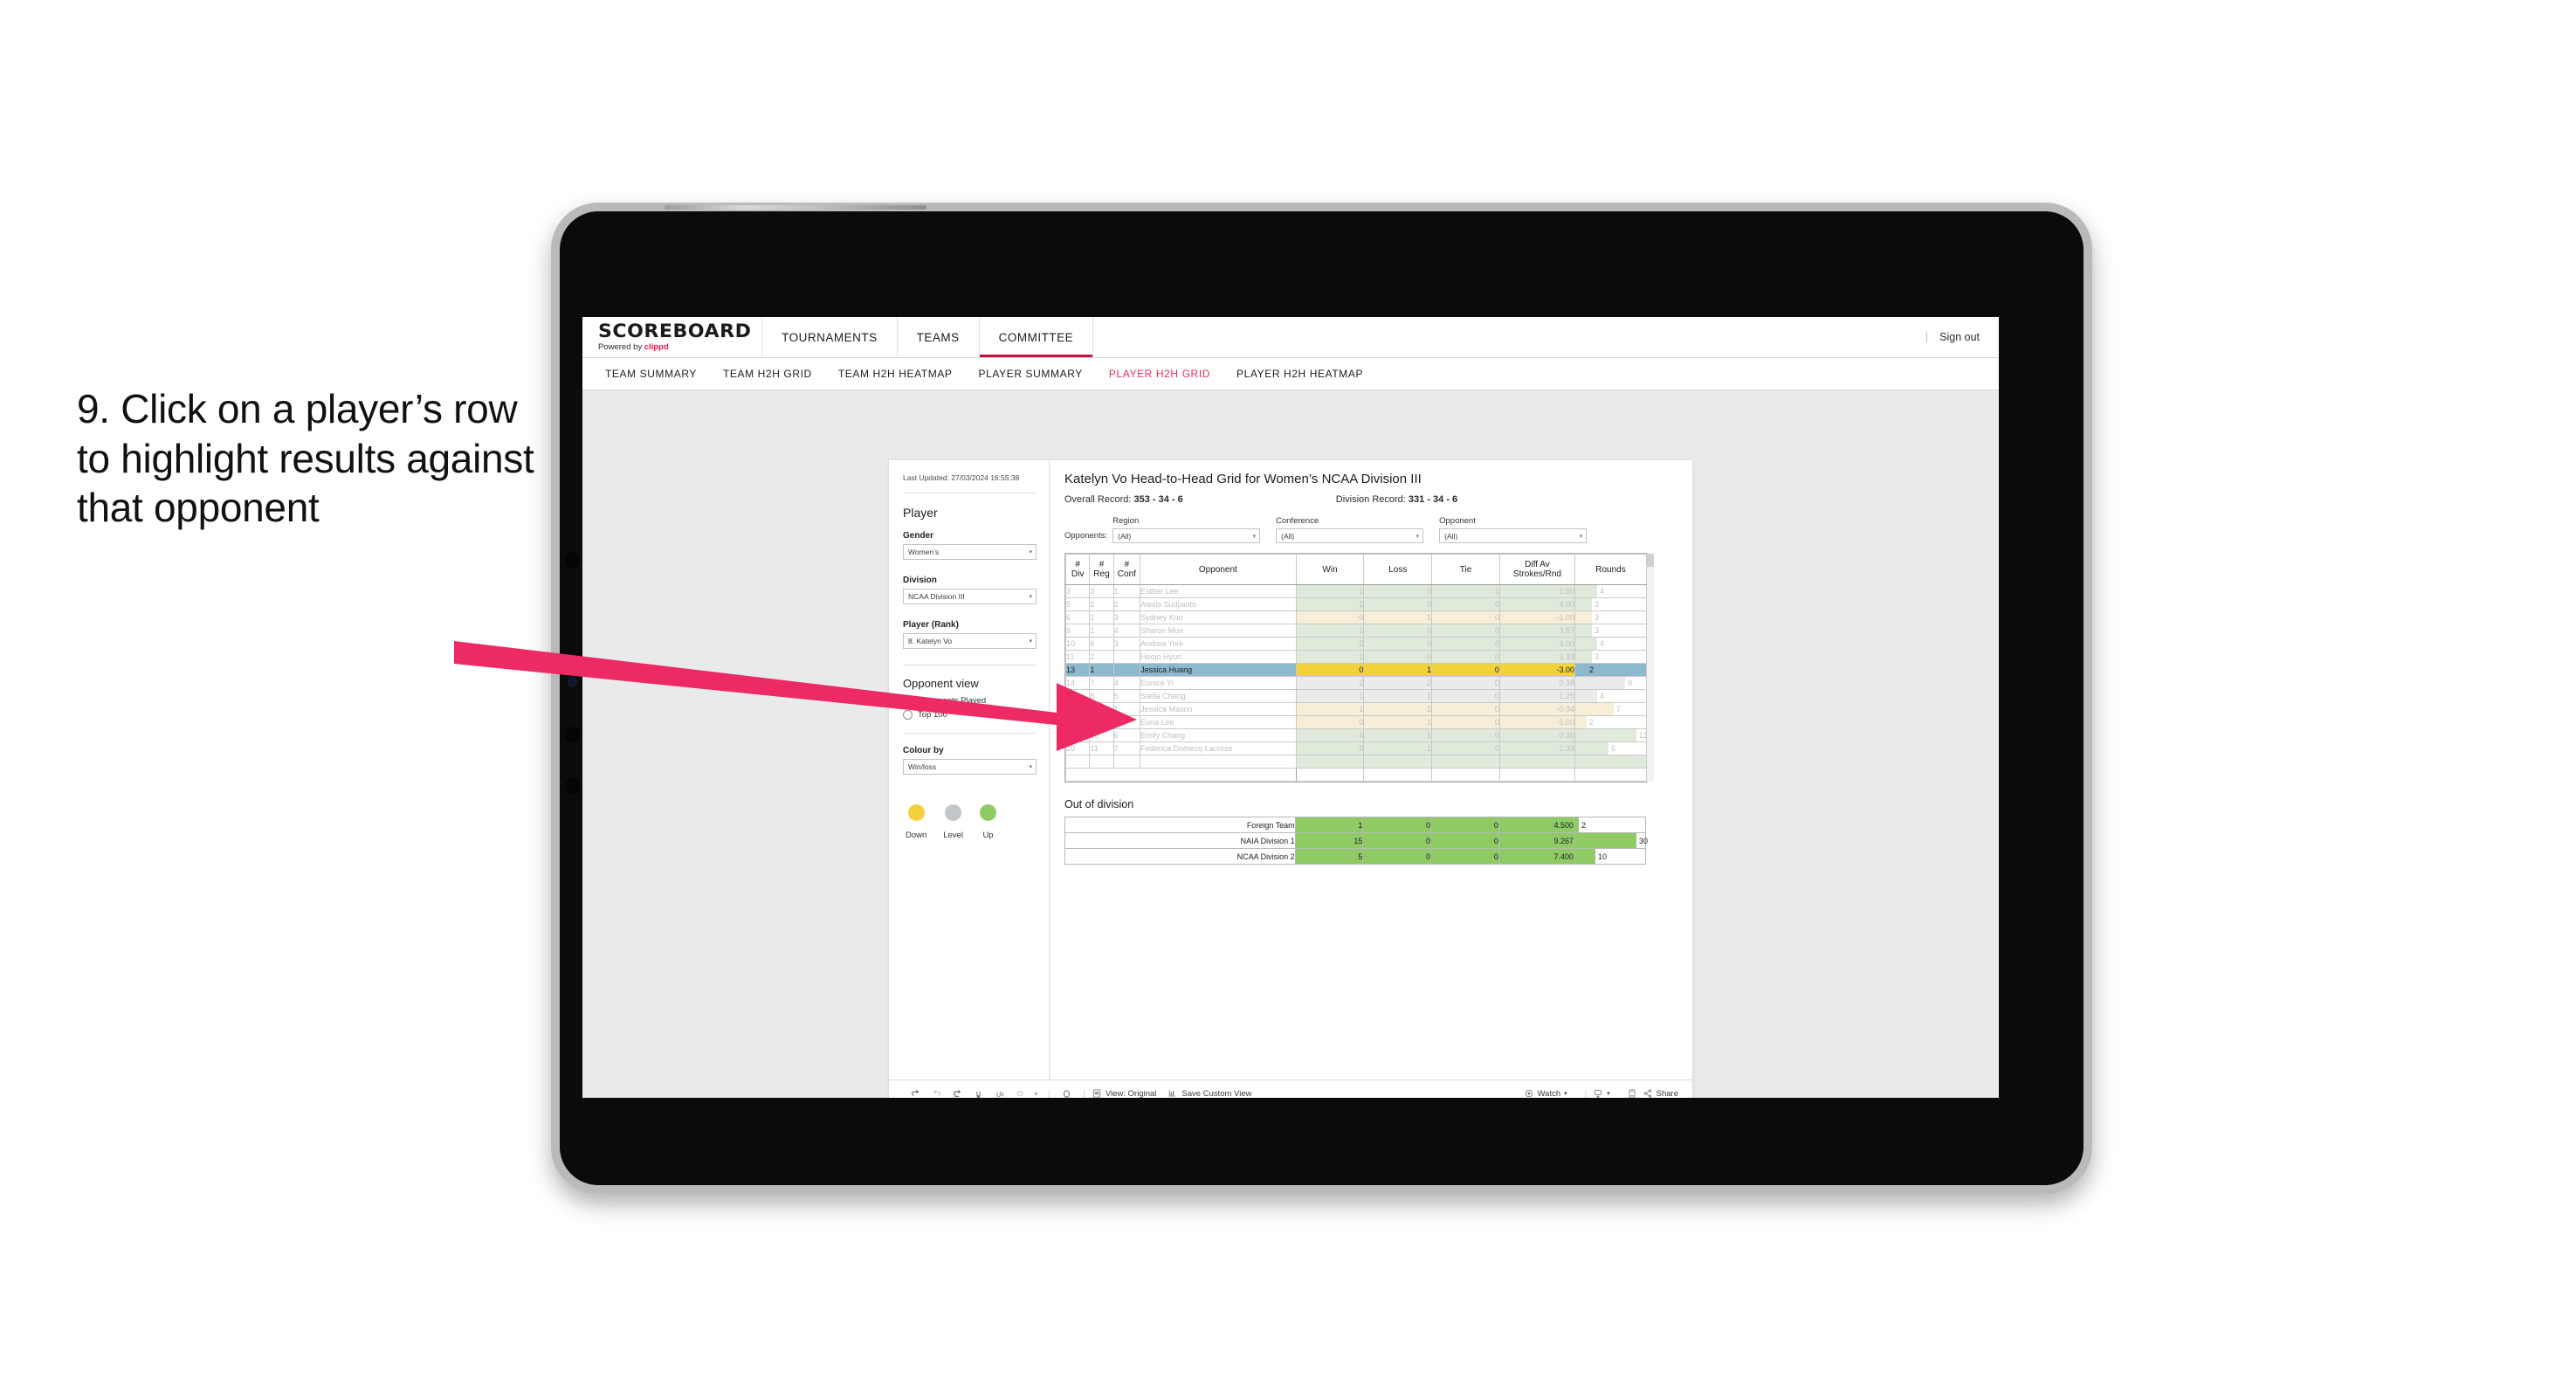 Image resolution: width=2576 pixels, height=1386 pixels. I want to click on save-custom-view-button: Save Custom View, so click(1209, 1093).